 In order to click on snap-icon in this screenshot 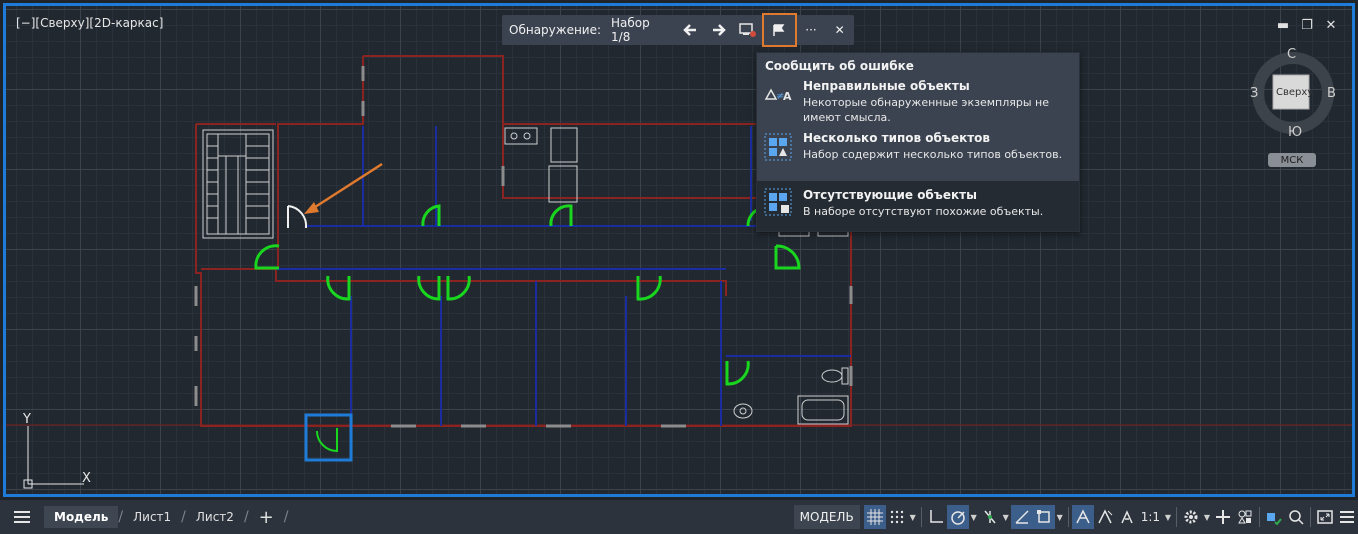, I will do `click(897, 517)`.